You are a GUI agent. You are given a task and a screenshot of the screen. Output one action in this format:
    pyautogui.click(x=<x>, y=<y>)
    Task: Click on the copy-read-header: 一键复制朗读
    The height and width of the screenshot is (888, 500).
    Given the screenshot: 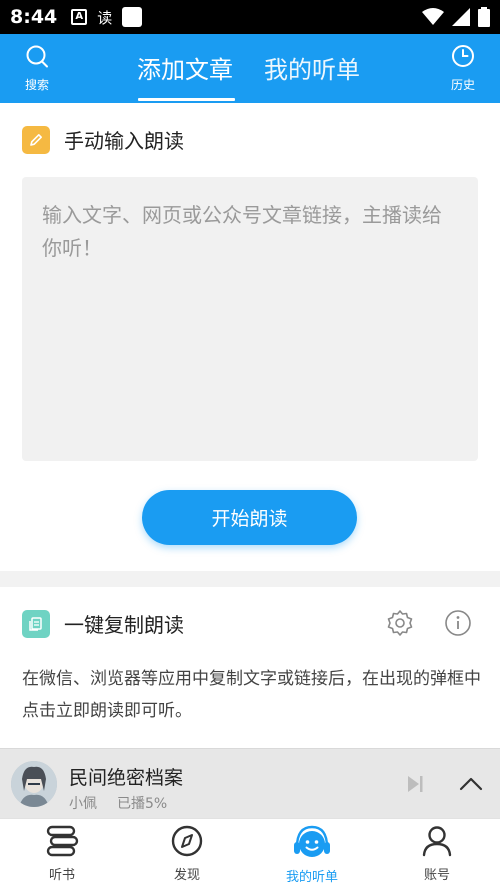 What is the action you would take?
    pyautogui.click(x=103, y=623)
    